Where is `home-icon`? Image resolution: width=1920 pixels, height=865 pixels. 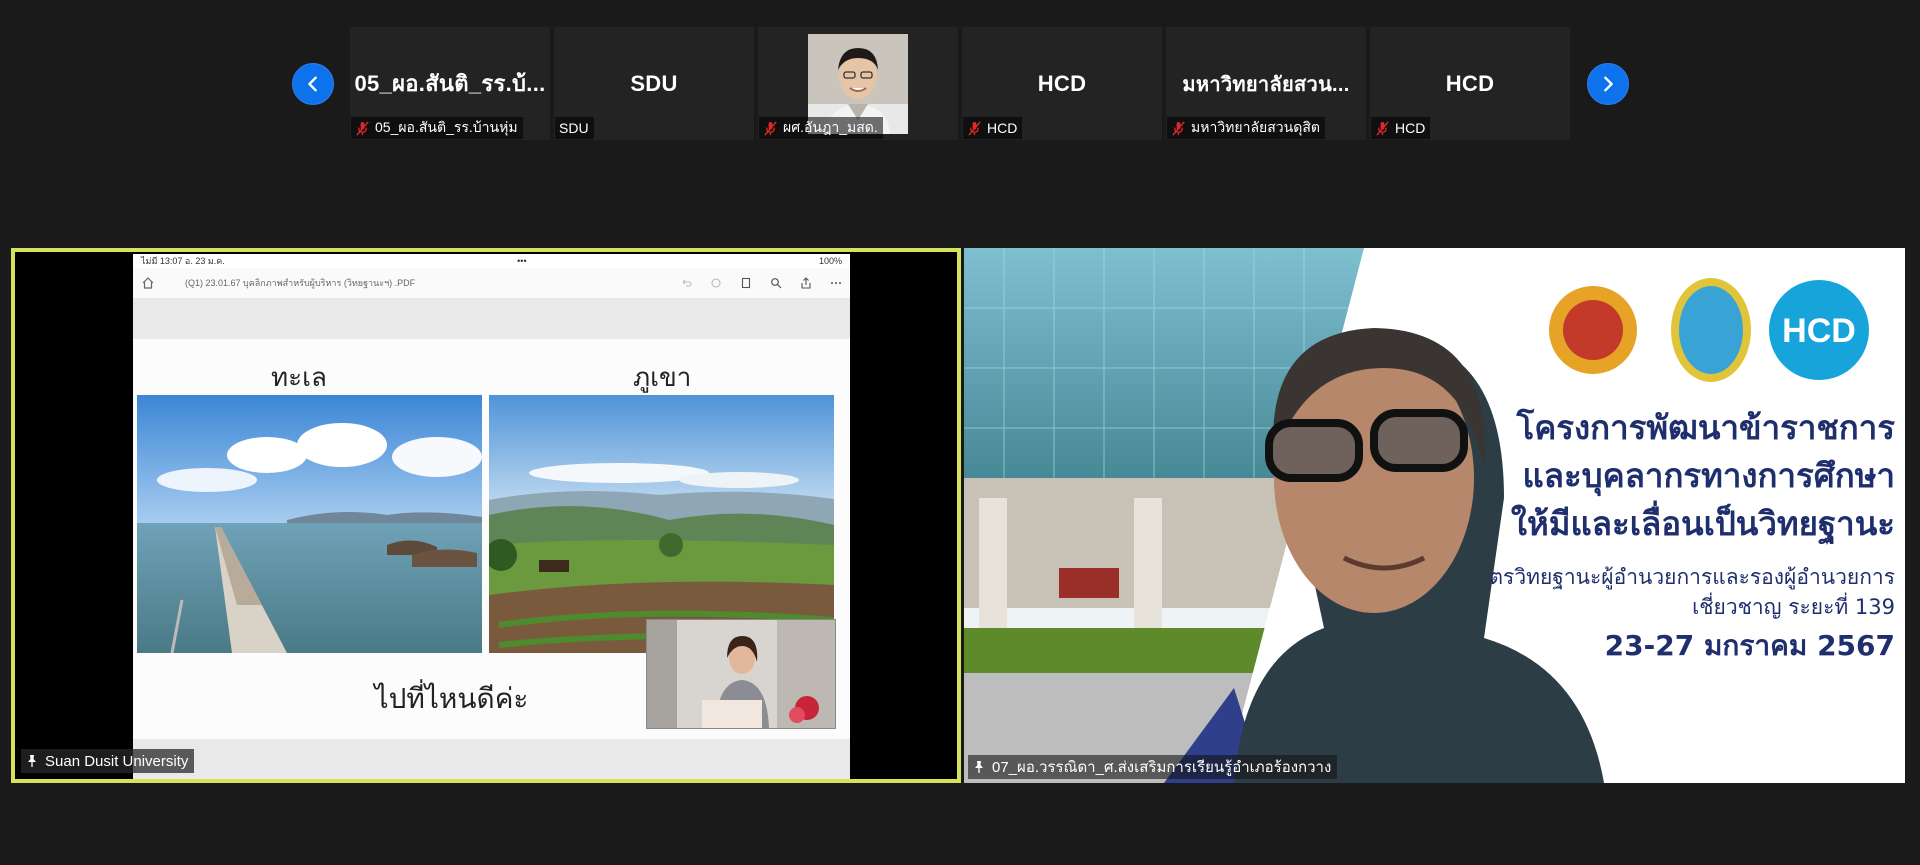 home-icon is located at coordinates (148, 283).